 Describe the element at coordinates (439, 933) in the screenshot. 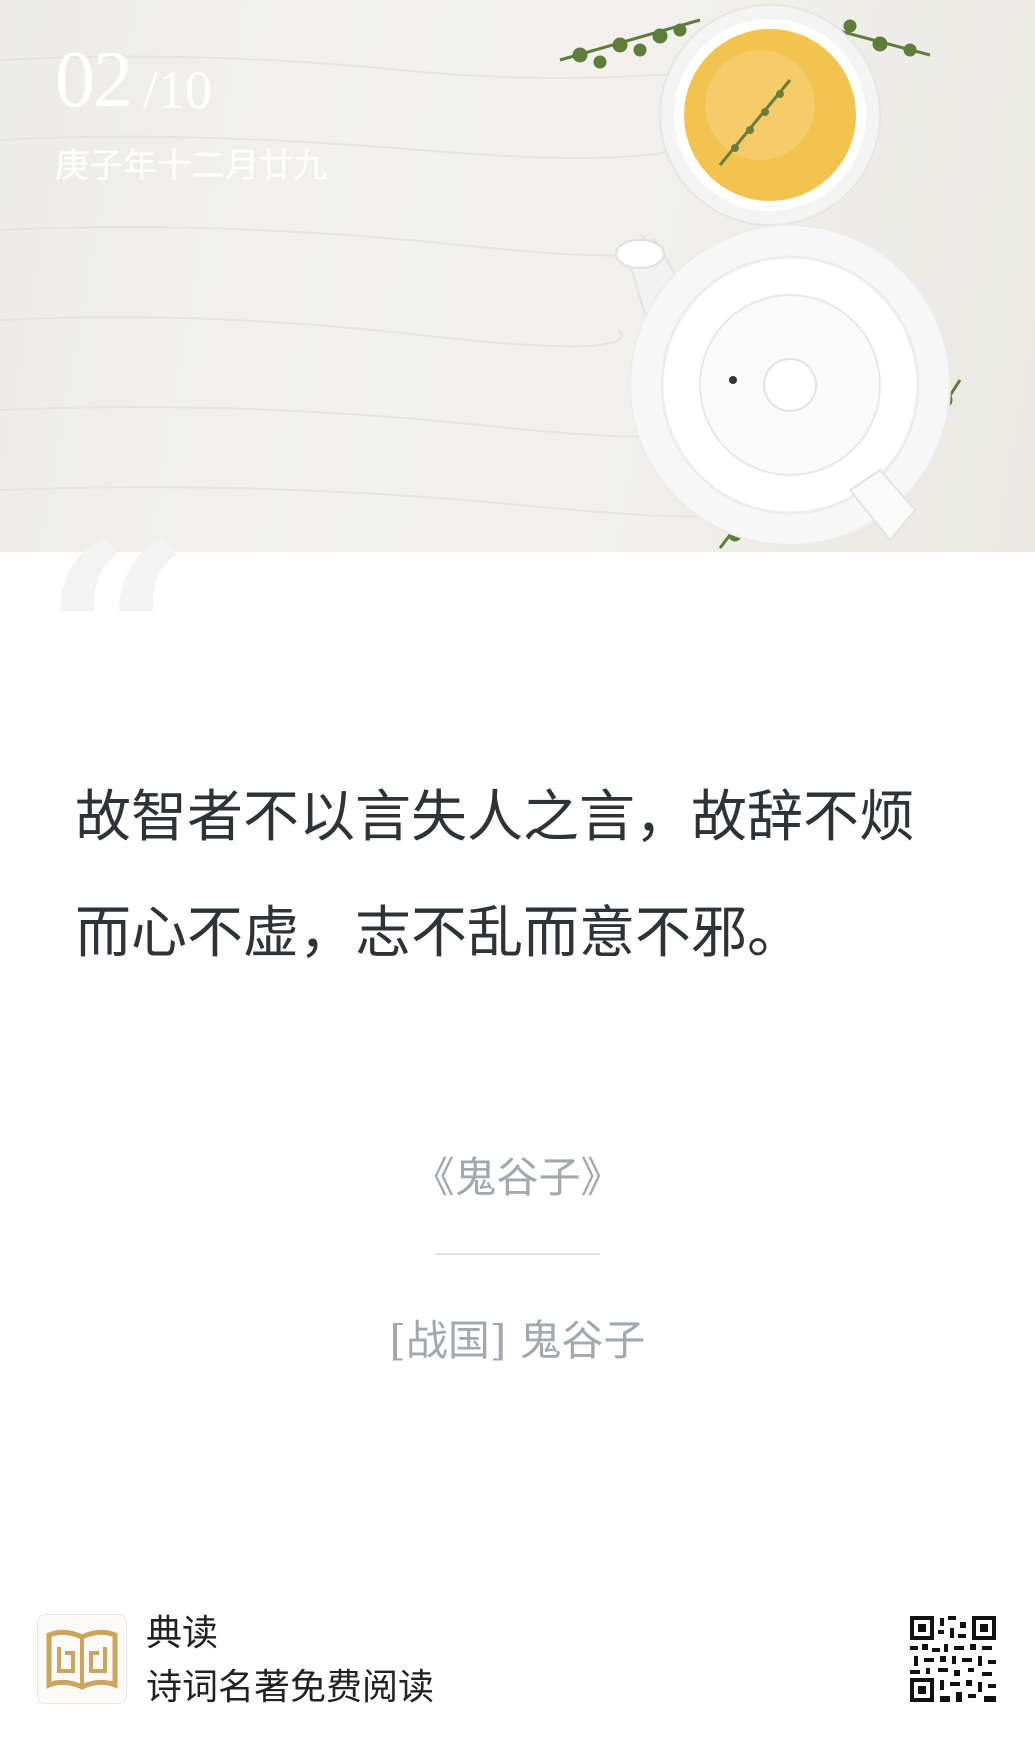

I see `quote-line: 而心不虚，志不乱而意不邪。` at that location.